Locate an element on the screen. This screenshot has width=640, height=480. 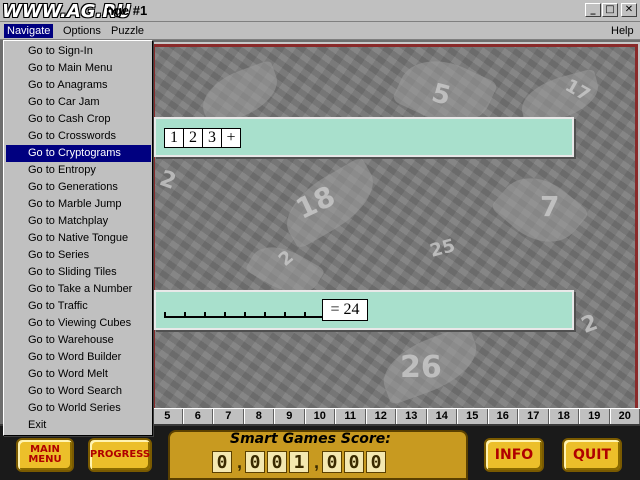
menu-item-car-jam: Go to Car Jam is located at coordinates (78, 102).